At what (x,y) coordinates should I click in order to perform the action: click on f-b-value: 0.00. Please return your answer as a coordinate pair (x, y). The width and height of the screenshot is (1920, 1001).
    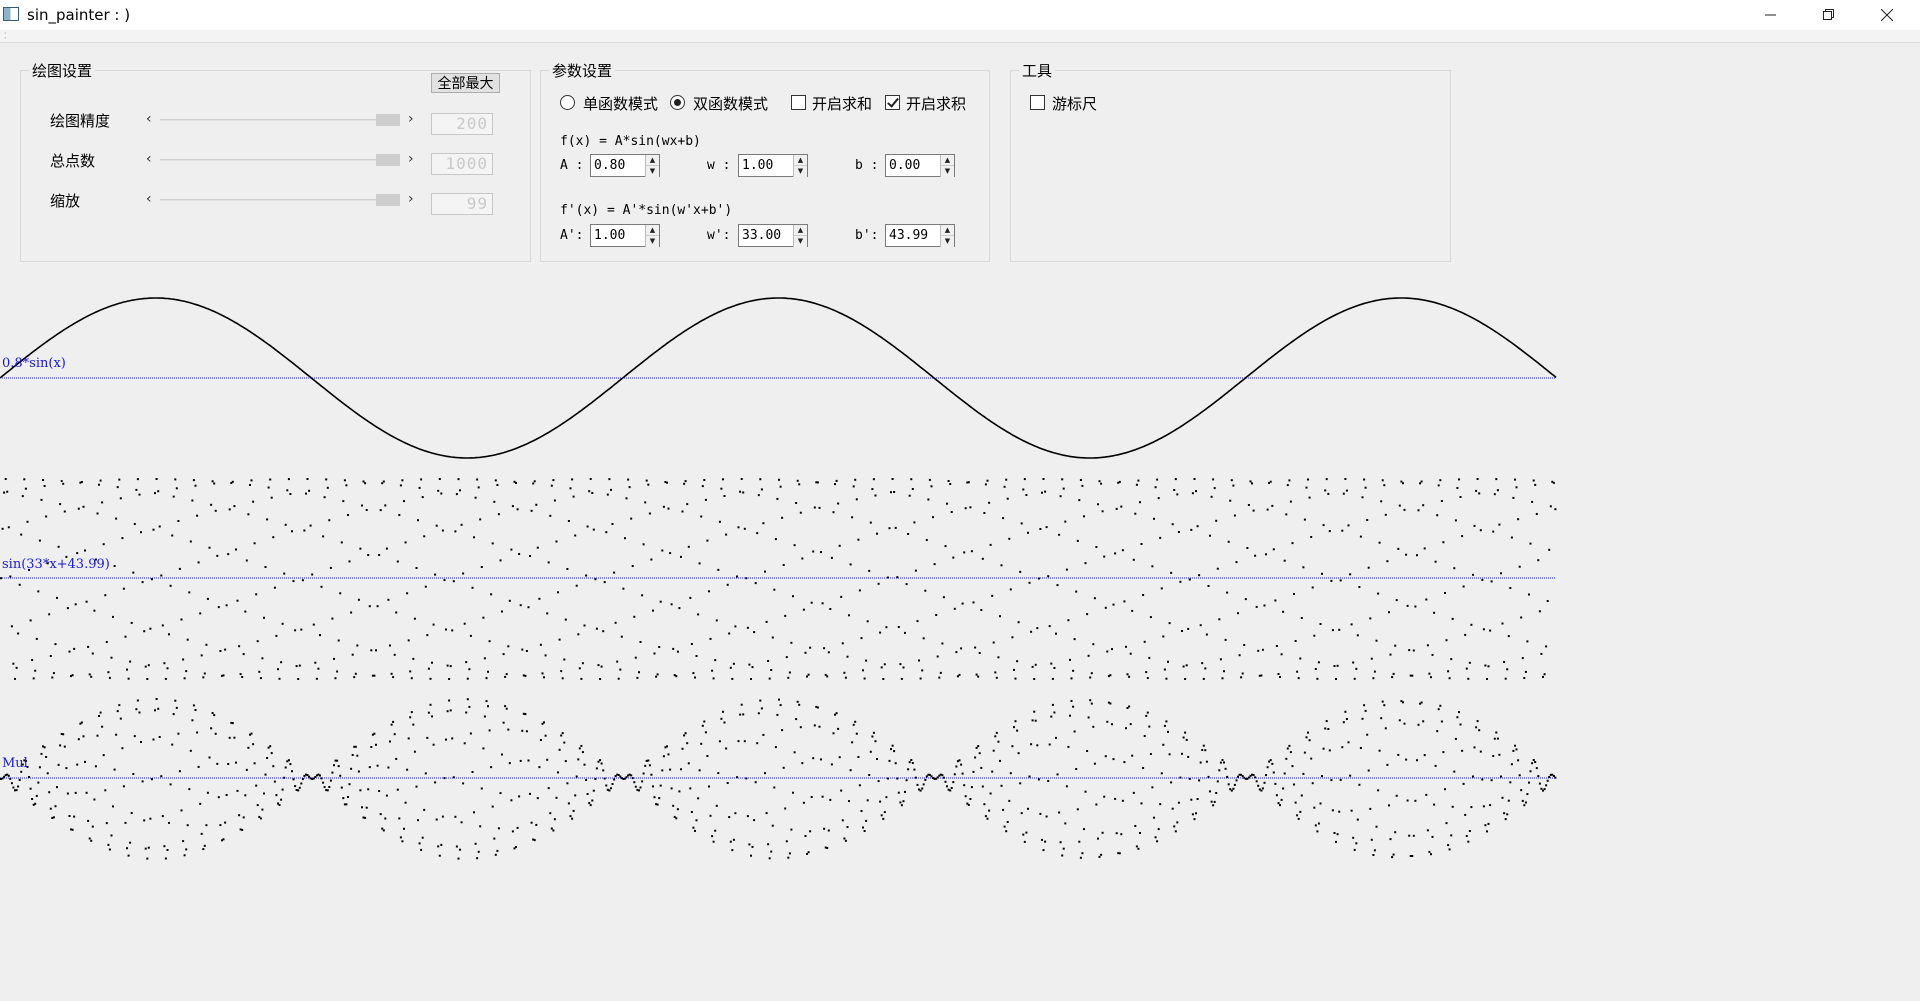
    Looking at the image, I should click on (904, 165).